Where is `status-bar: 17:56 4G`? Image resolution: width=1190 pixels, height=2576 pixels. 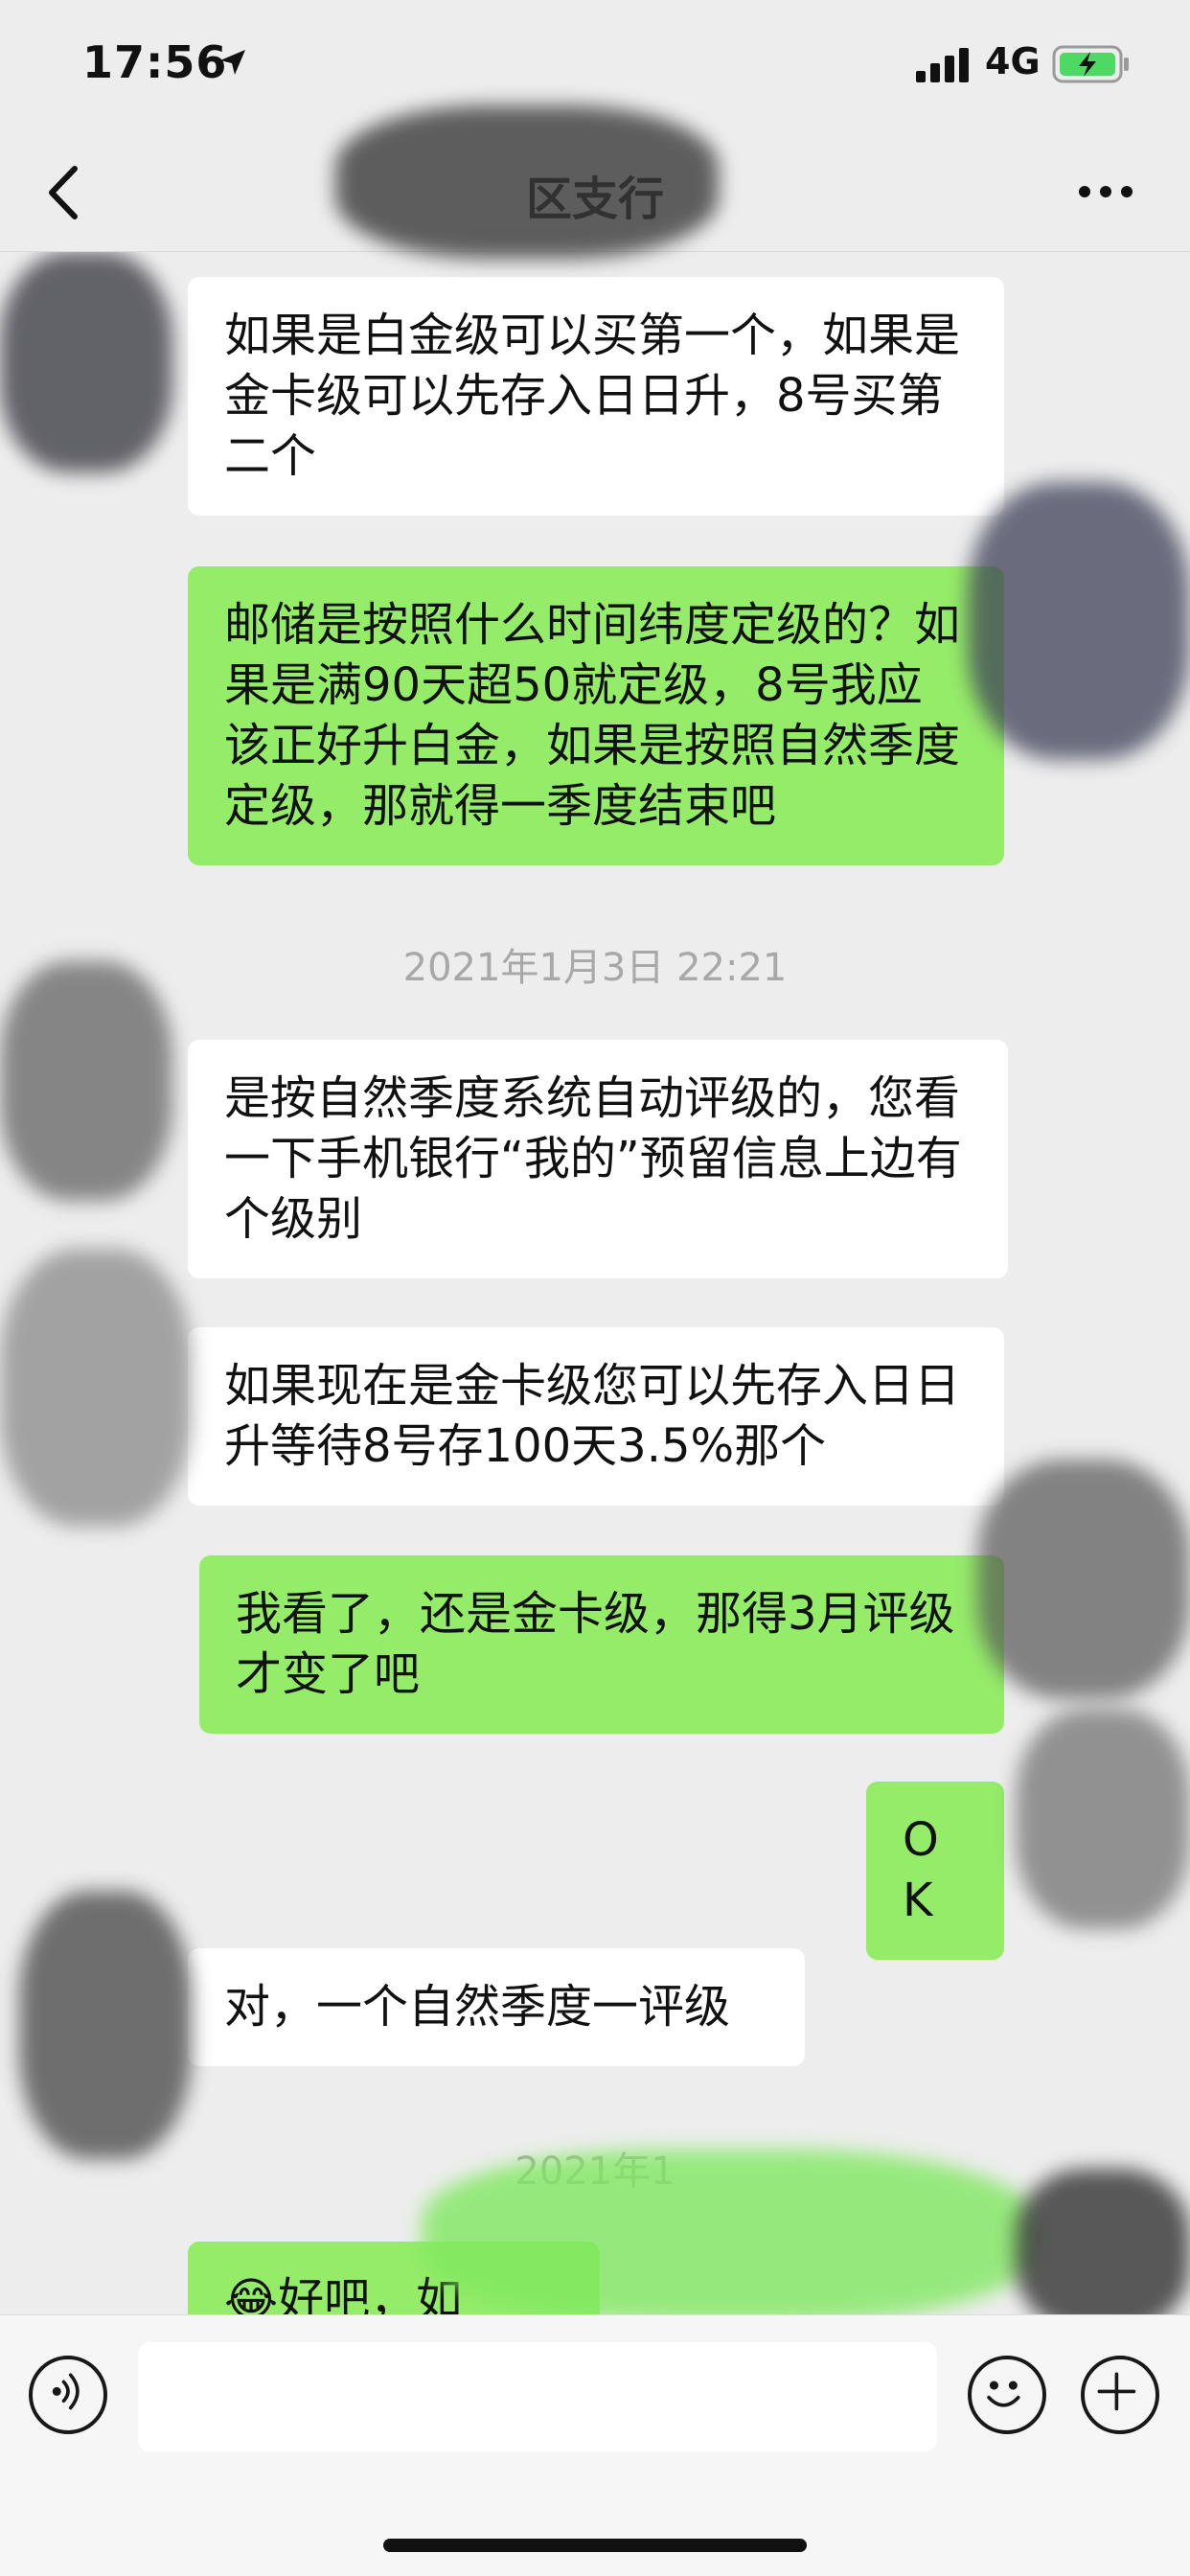
status-bar: 17:56 4G is located at coordinates (595, 67).